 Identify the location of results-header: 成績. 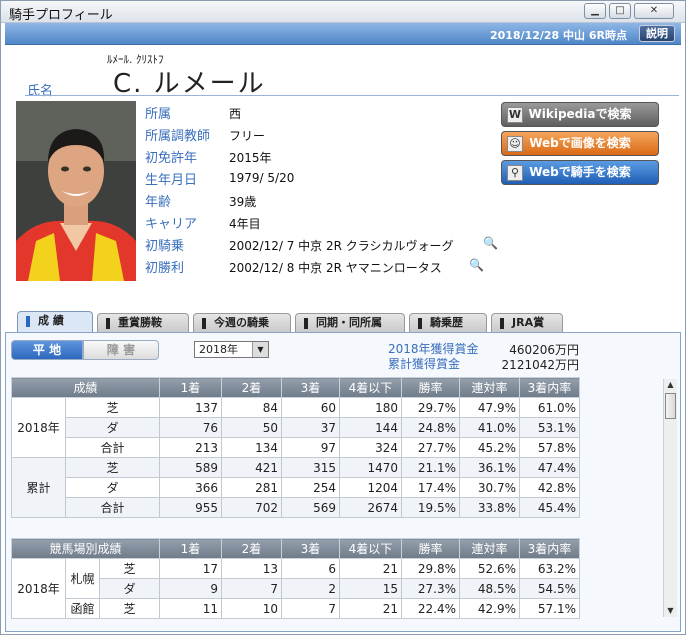
(85, 387).